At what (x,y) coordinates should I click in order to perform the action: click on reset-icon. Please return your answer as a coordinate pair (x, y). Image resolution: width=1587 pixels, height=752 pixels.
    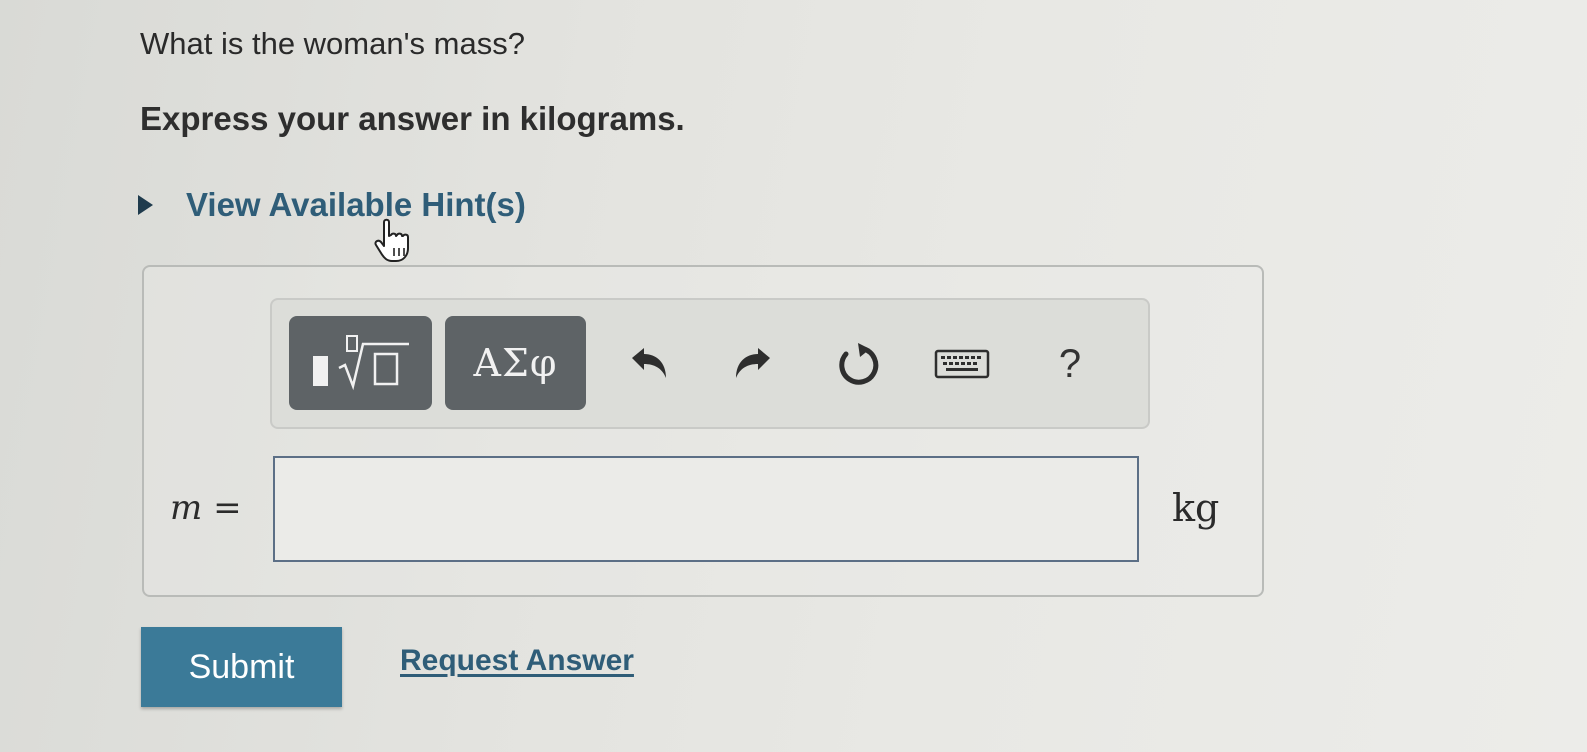
    Looking at the image, I should click on (859, 364).